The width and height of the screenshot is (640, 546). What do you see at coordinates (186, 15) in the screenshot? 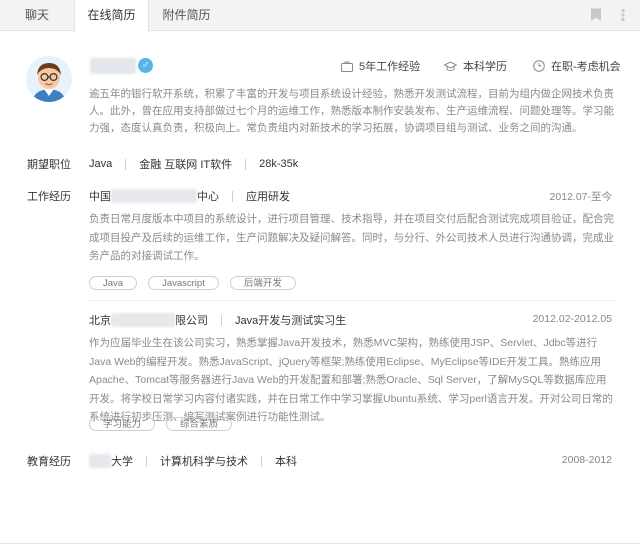
I see `tab-attachment-resume: 附件简历` at bounding box center [186, 15].